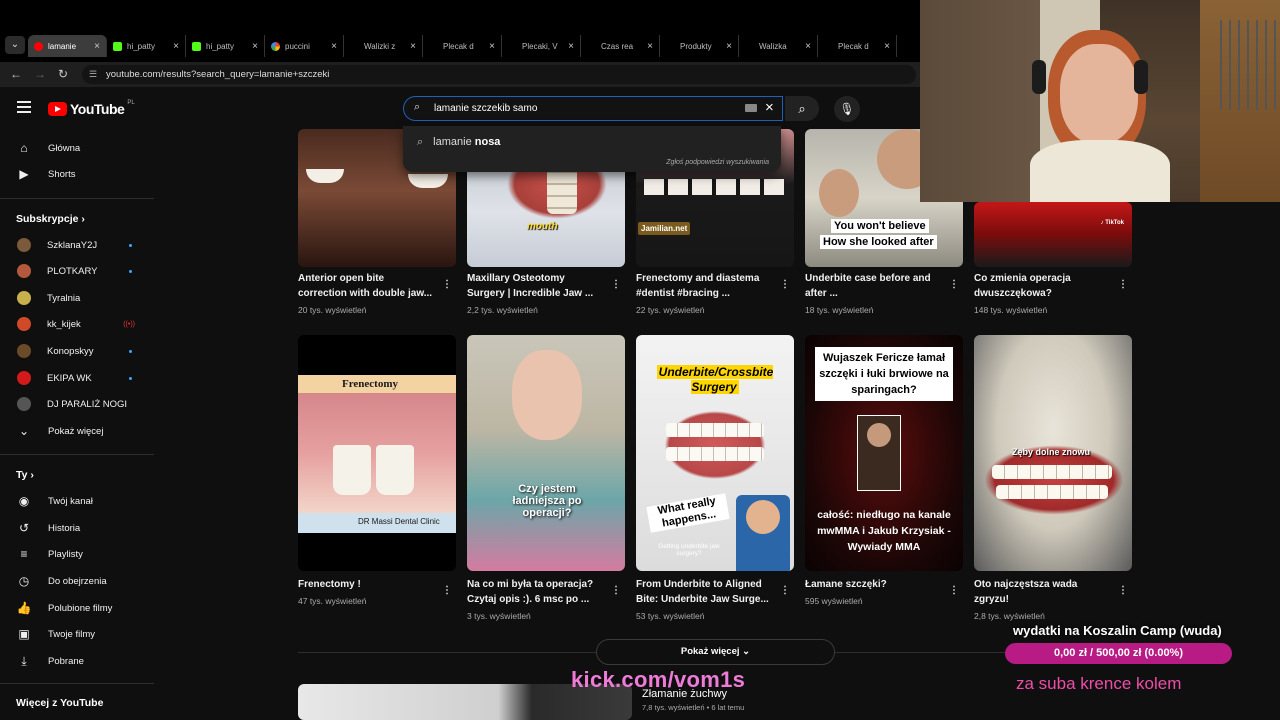 This screenshot has height=720, width=1280. What do you see at coordinates (1053, 453) in the screenshot?
I see `video-thumbnail: Zęby dolne znowu` at bounding box center [1053, 453].